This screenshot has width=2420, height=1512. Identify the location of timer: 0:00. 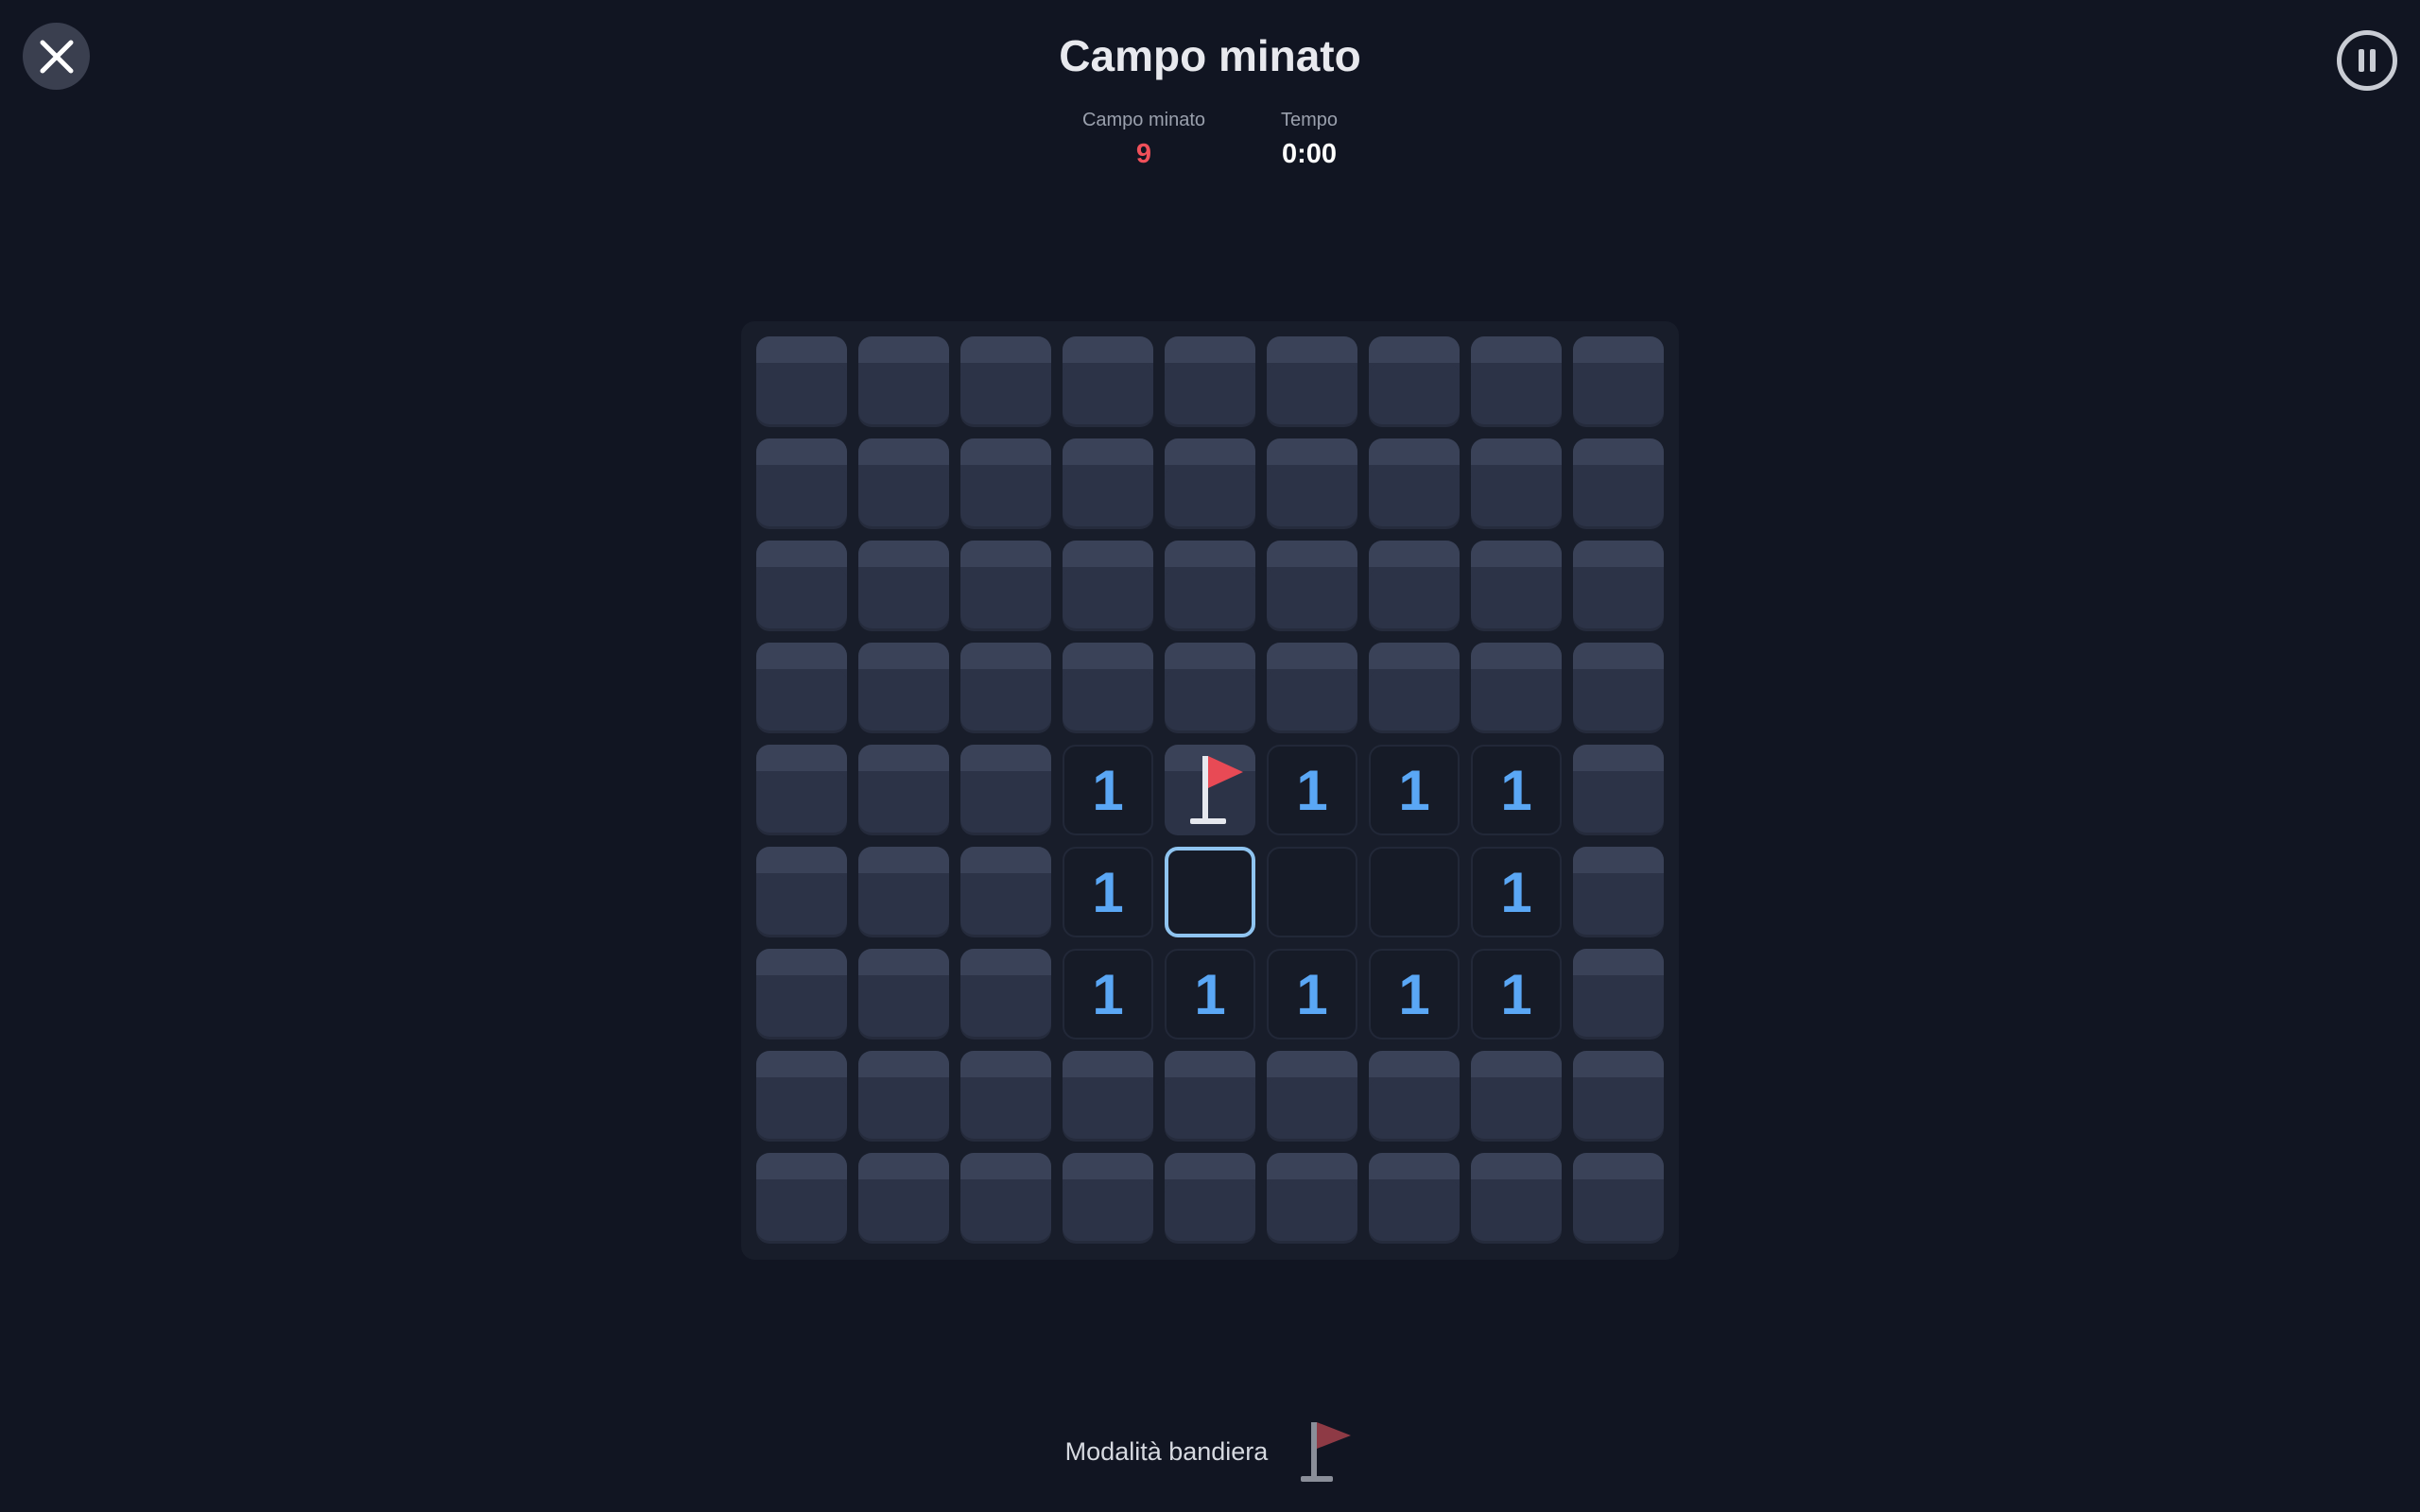
(1310, 154).